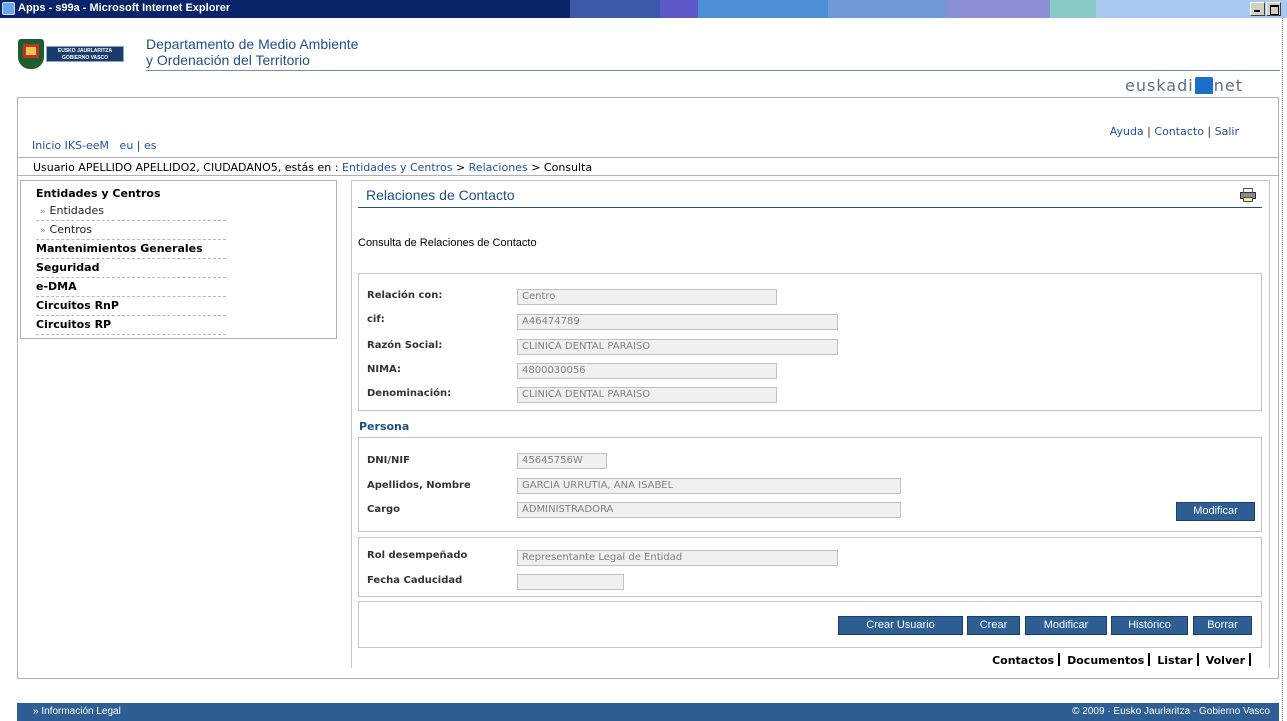 Image resolution: width=1287 pixels, height=721 pixels. What do you see at coordinates (388, 460) in the screenshot?
I see `dni-label: DNI/NIF` at bounding box center [388, 460].